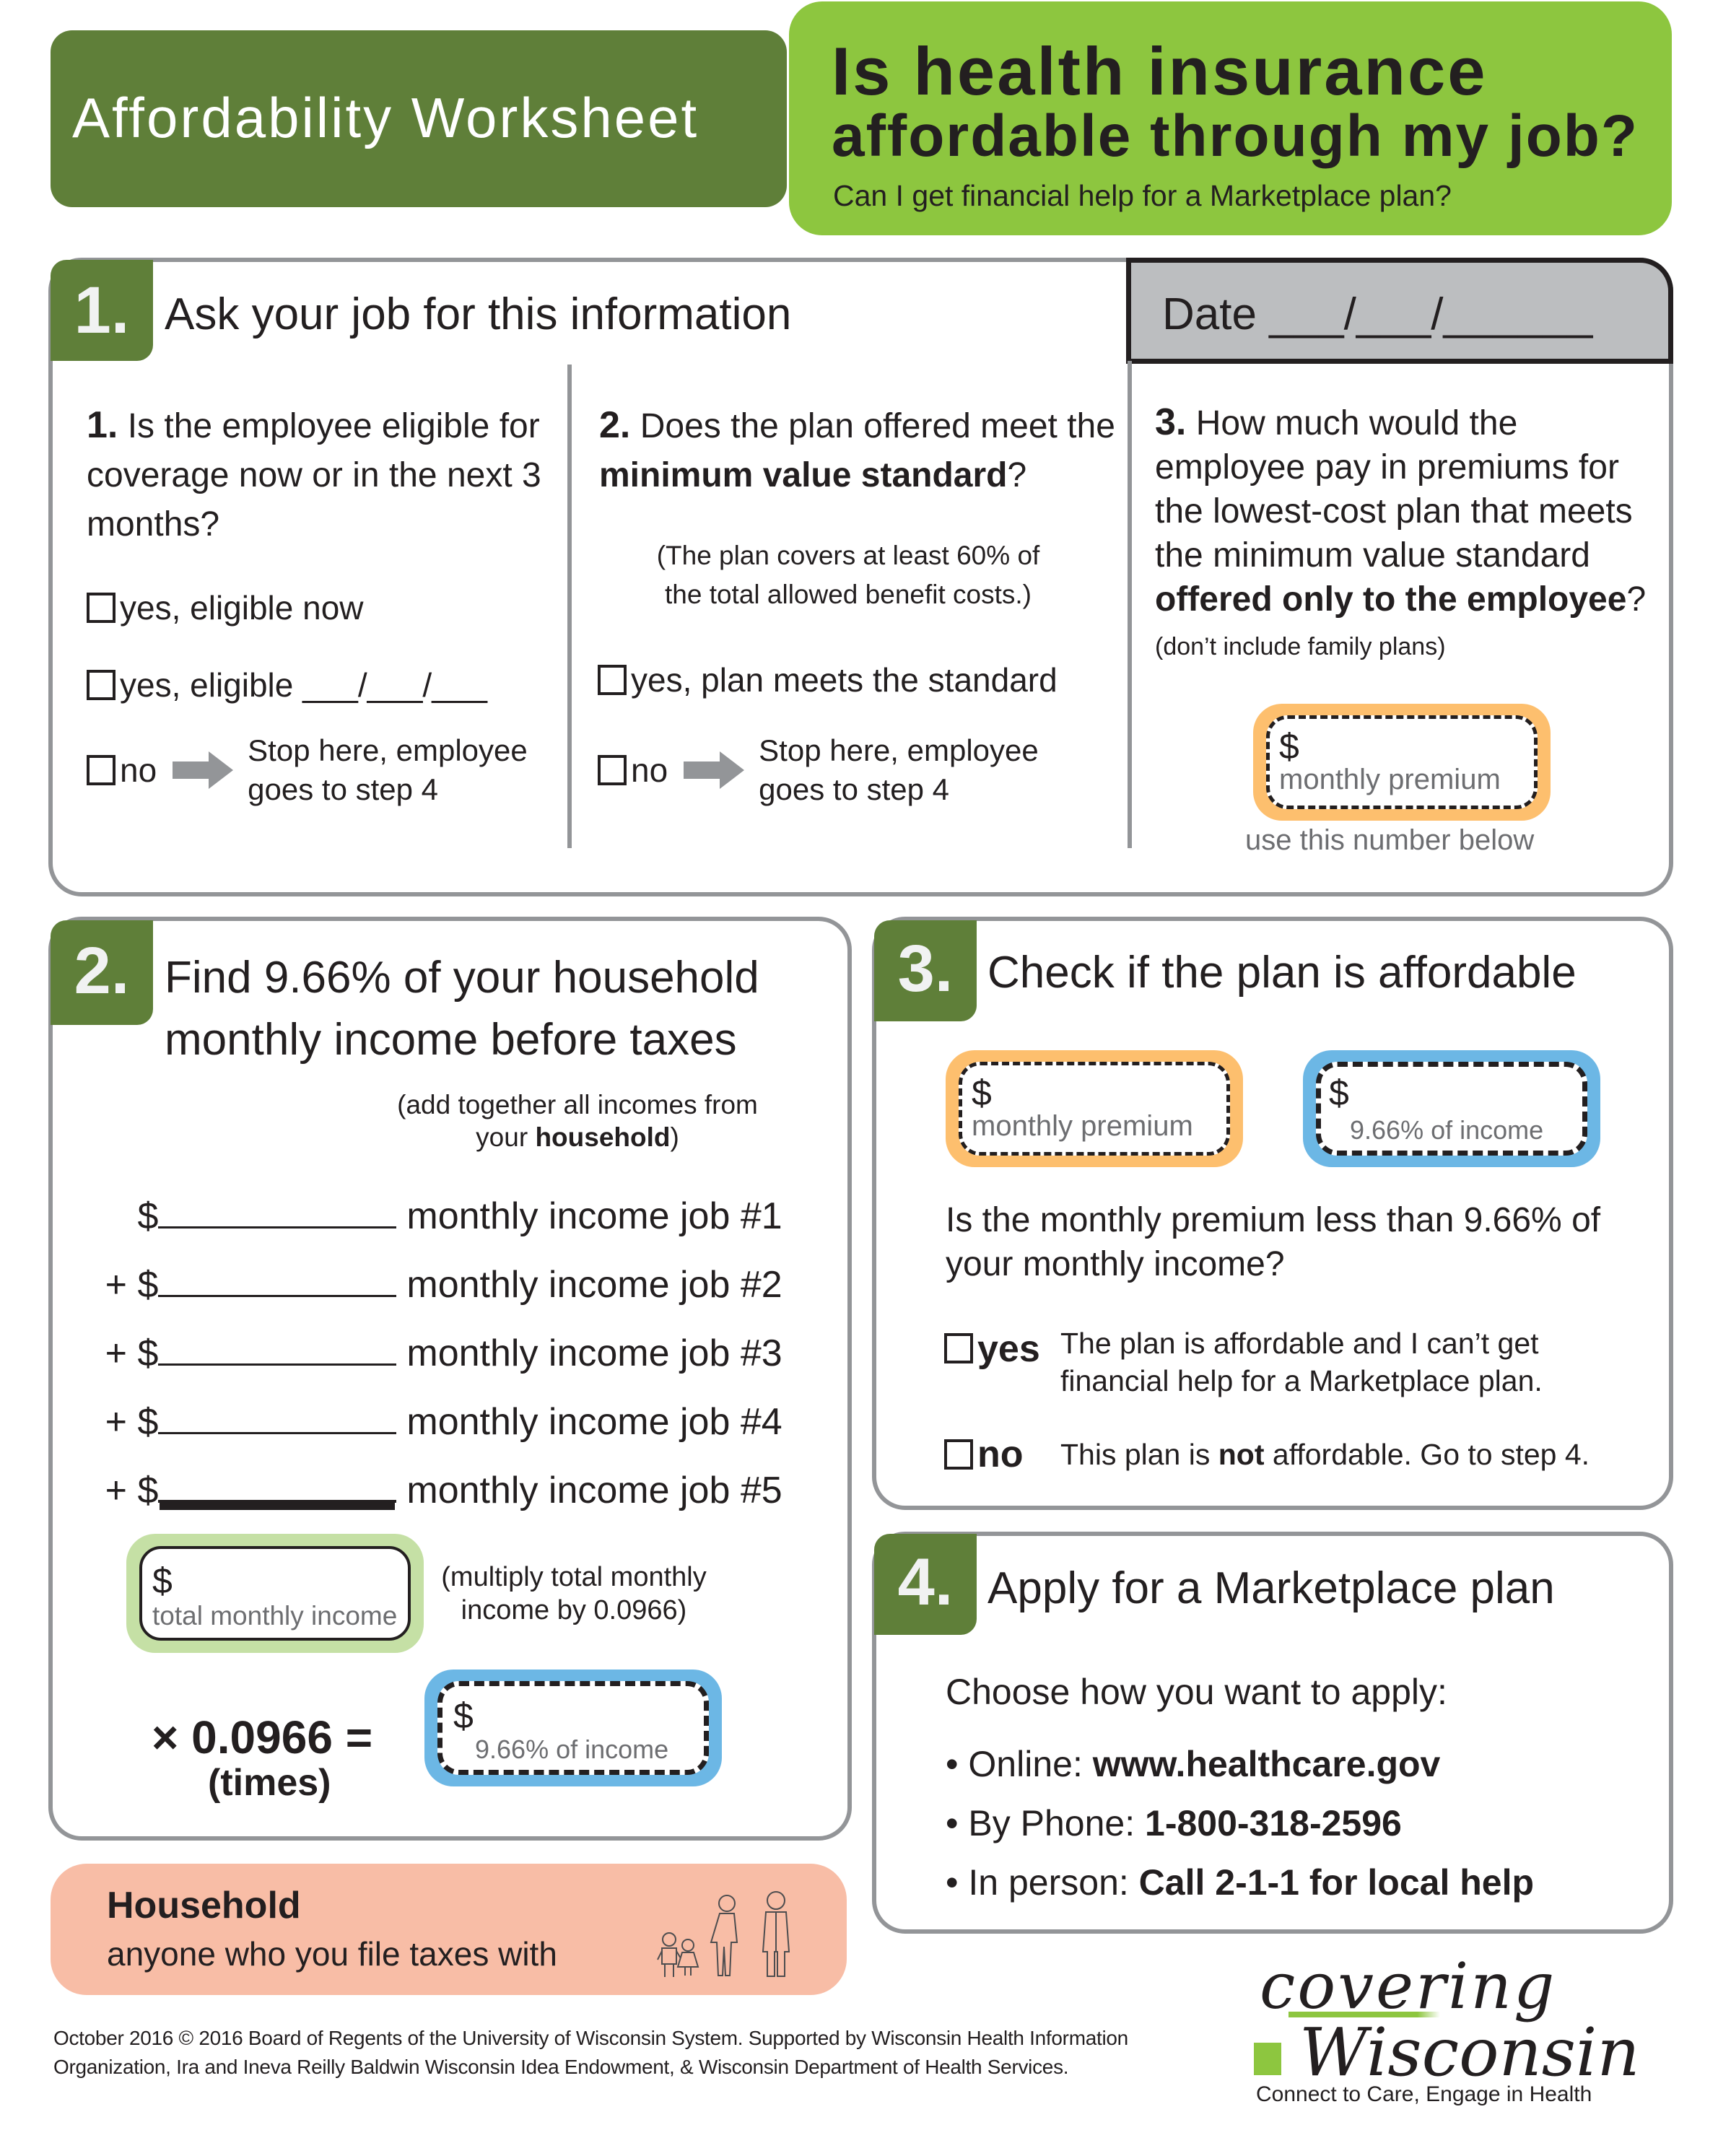 This screenshot has width=1718, height=2156. What do you see at coordinates (674, 1137) in the screenshot?
I see `note-end: )` at bounding box center [674, 1137].